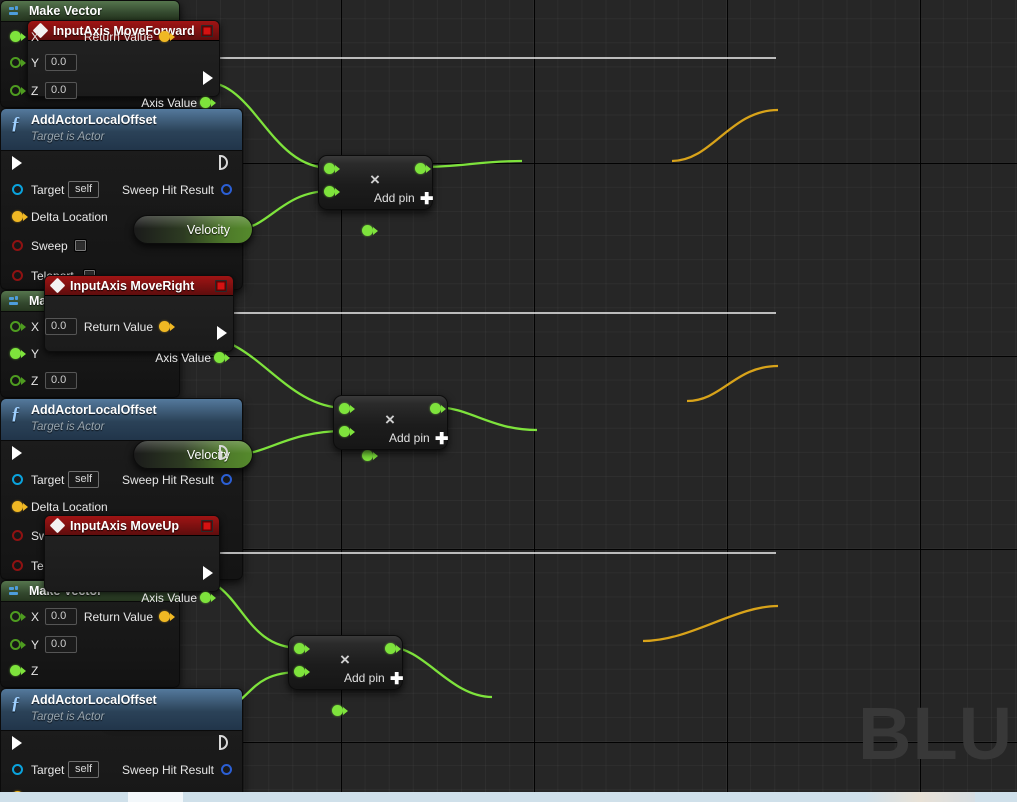 The width and height of the screenshot is (1017, 802). I want to click on data-wire-mul3, so click(440, 672).